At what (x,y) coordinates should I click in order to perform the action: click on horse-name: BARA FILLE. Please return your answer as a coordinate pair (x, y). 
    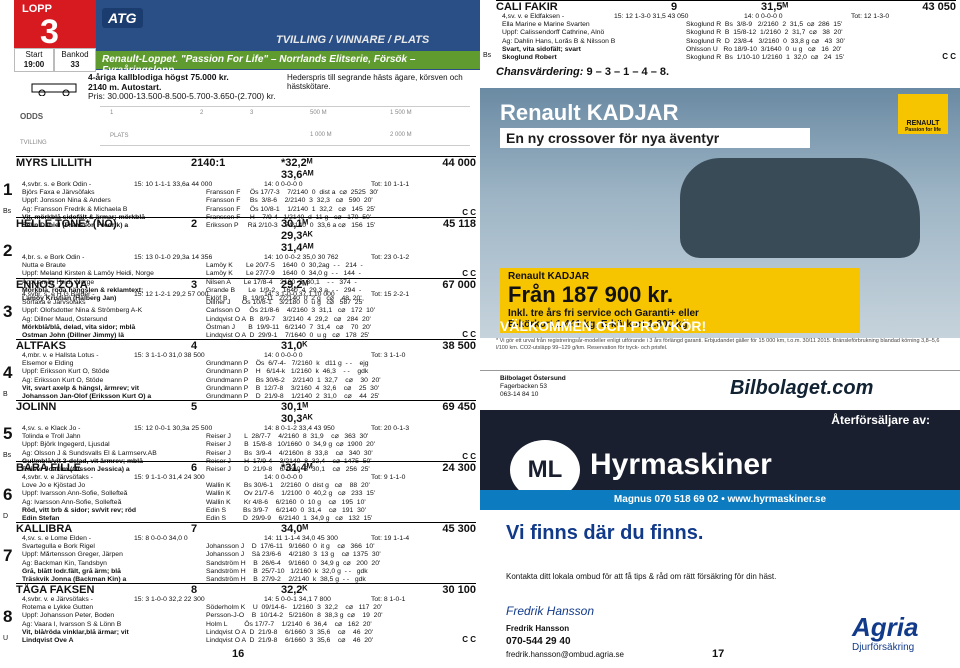
    Looking at the image, I should click on (48, 468).